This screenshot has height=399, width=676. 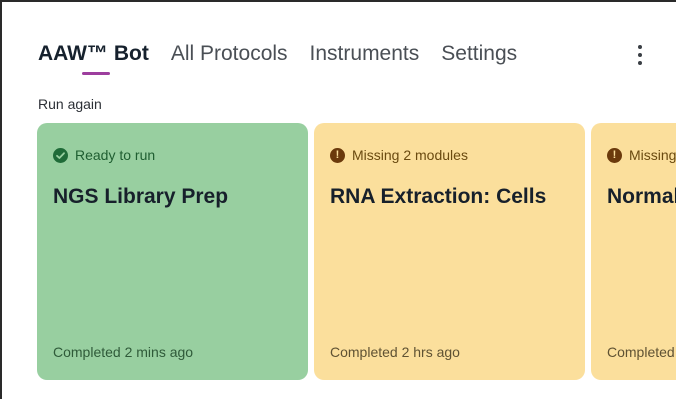 I want to click on status-text: Missing, so click(x=652, y=155).